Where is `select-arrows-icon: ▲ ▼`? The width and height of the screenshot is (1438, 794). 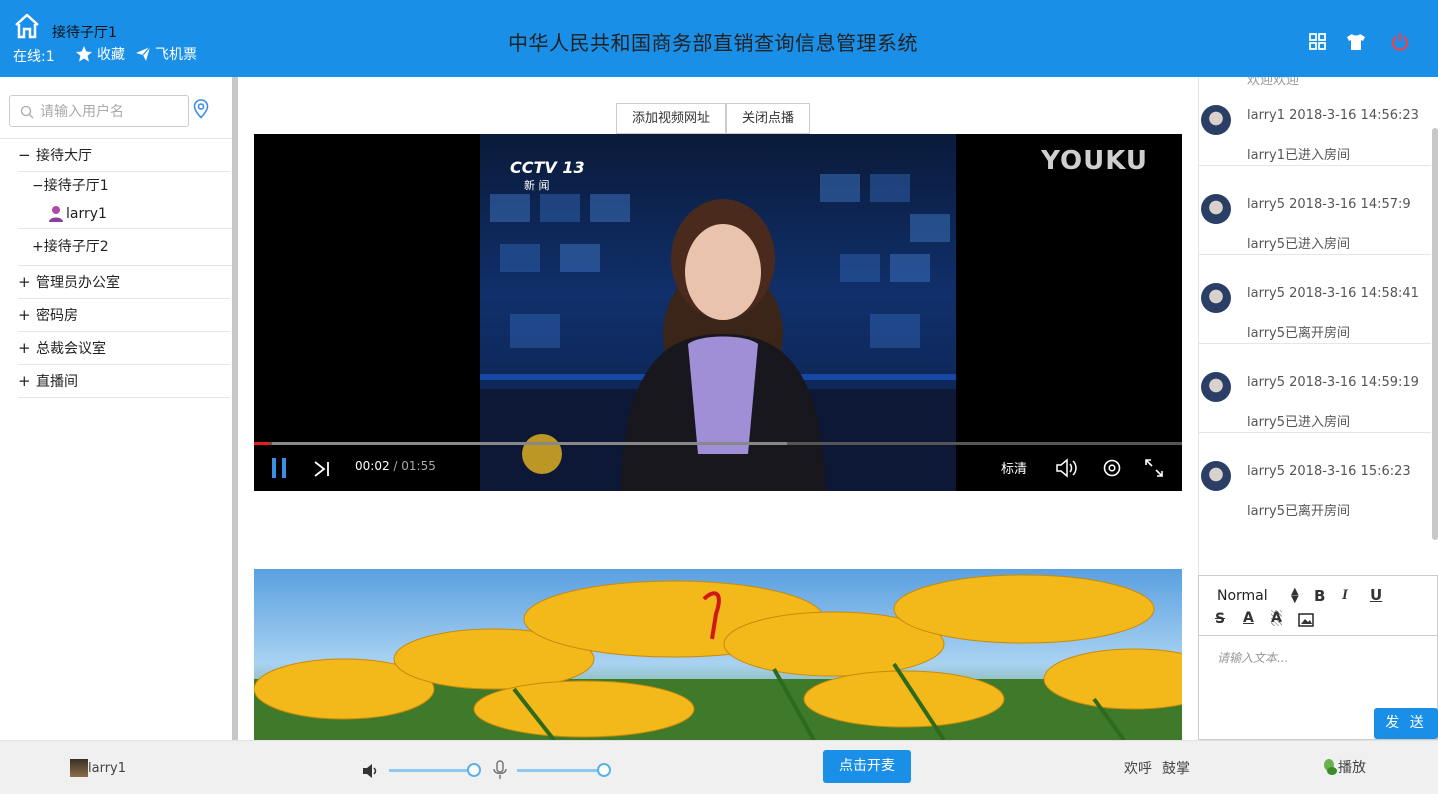 select-arrows-icon: ▲ ▼ is located at coordinates (1295, 595).